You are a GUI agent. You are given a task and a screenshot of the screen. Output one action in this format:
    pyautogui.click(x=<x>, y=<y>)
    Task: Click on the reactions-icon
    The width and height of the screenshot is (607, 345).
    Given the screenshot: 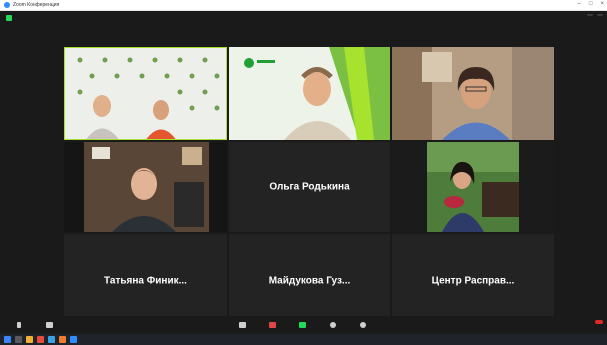 What is the action you would take?
    pyautogui.click(x=362, y=324)
    